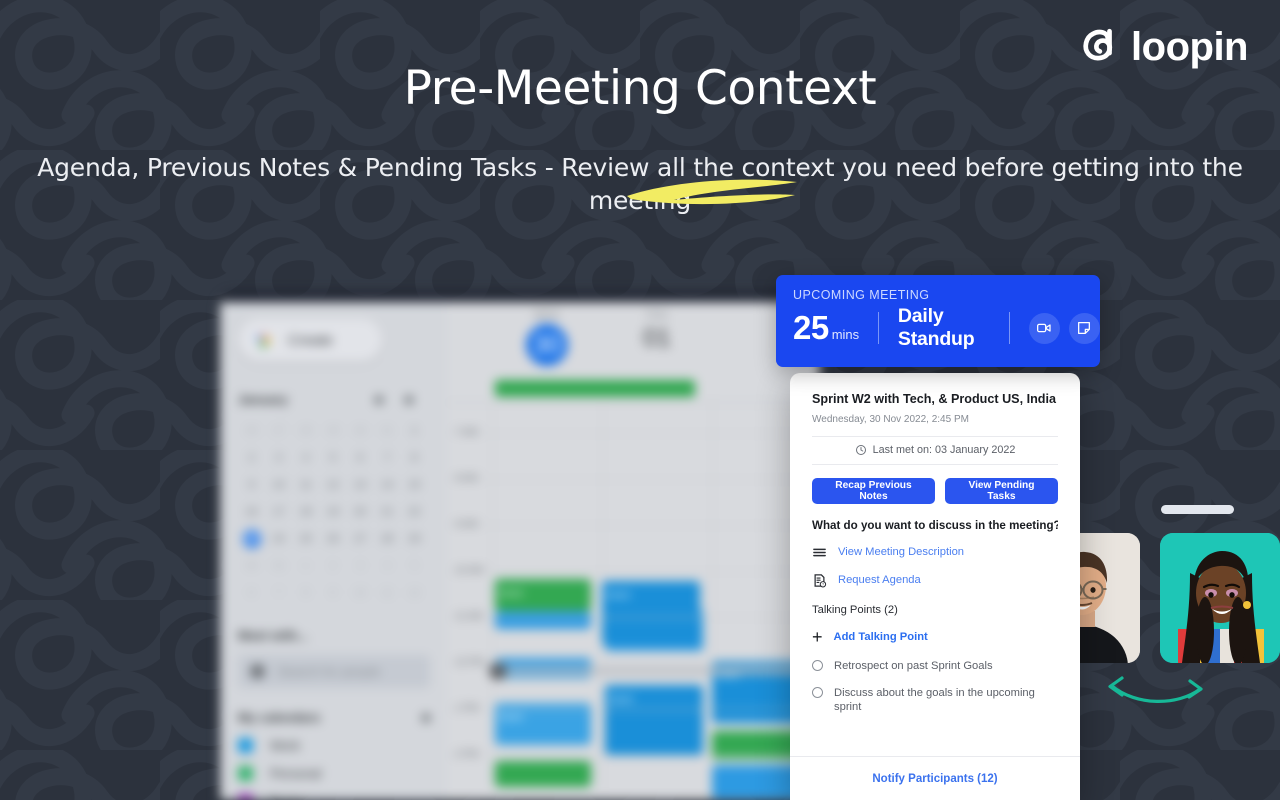 The image size is (1280, 800). What do you see at coordinates (334, 671) in the screenshot?
I see `search-people-input: Search for people` at bounding box center [334, 671].